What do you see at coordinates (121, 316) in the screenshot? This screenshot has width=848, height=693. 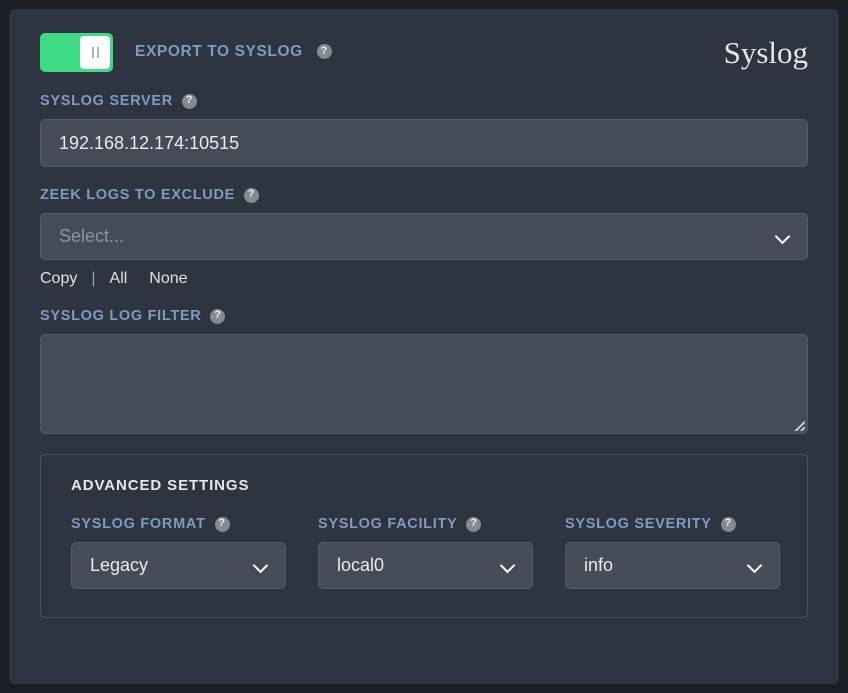 I see `syslog-log-filter-label-text: Syslog Log Filter` at bounding box center [121, 316].